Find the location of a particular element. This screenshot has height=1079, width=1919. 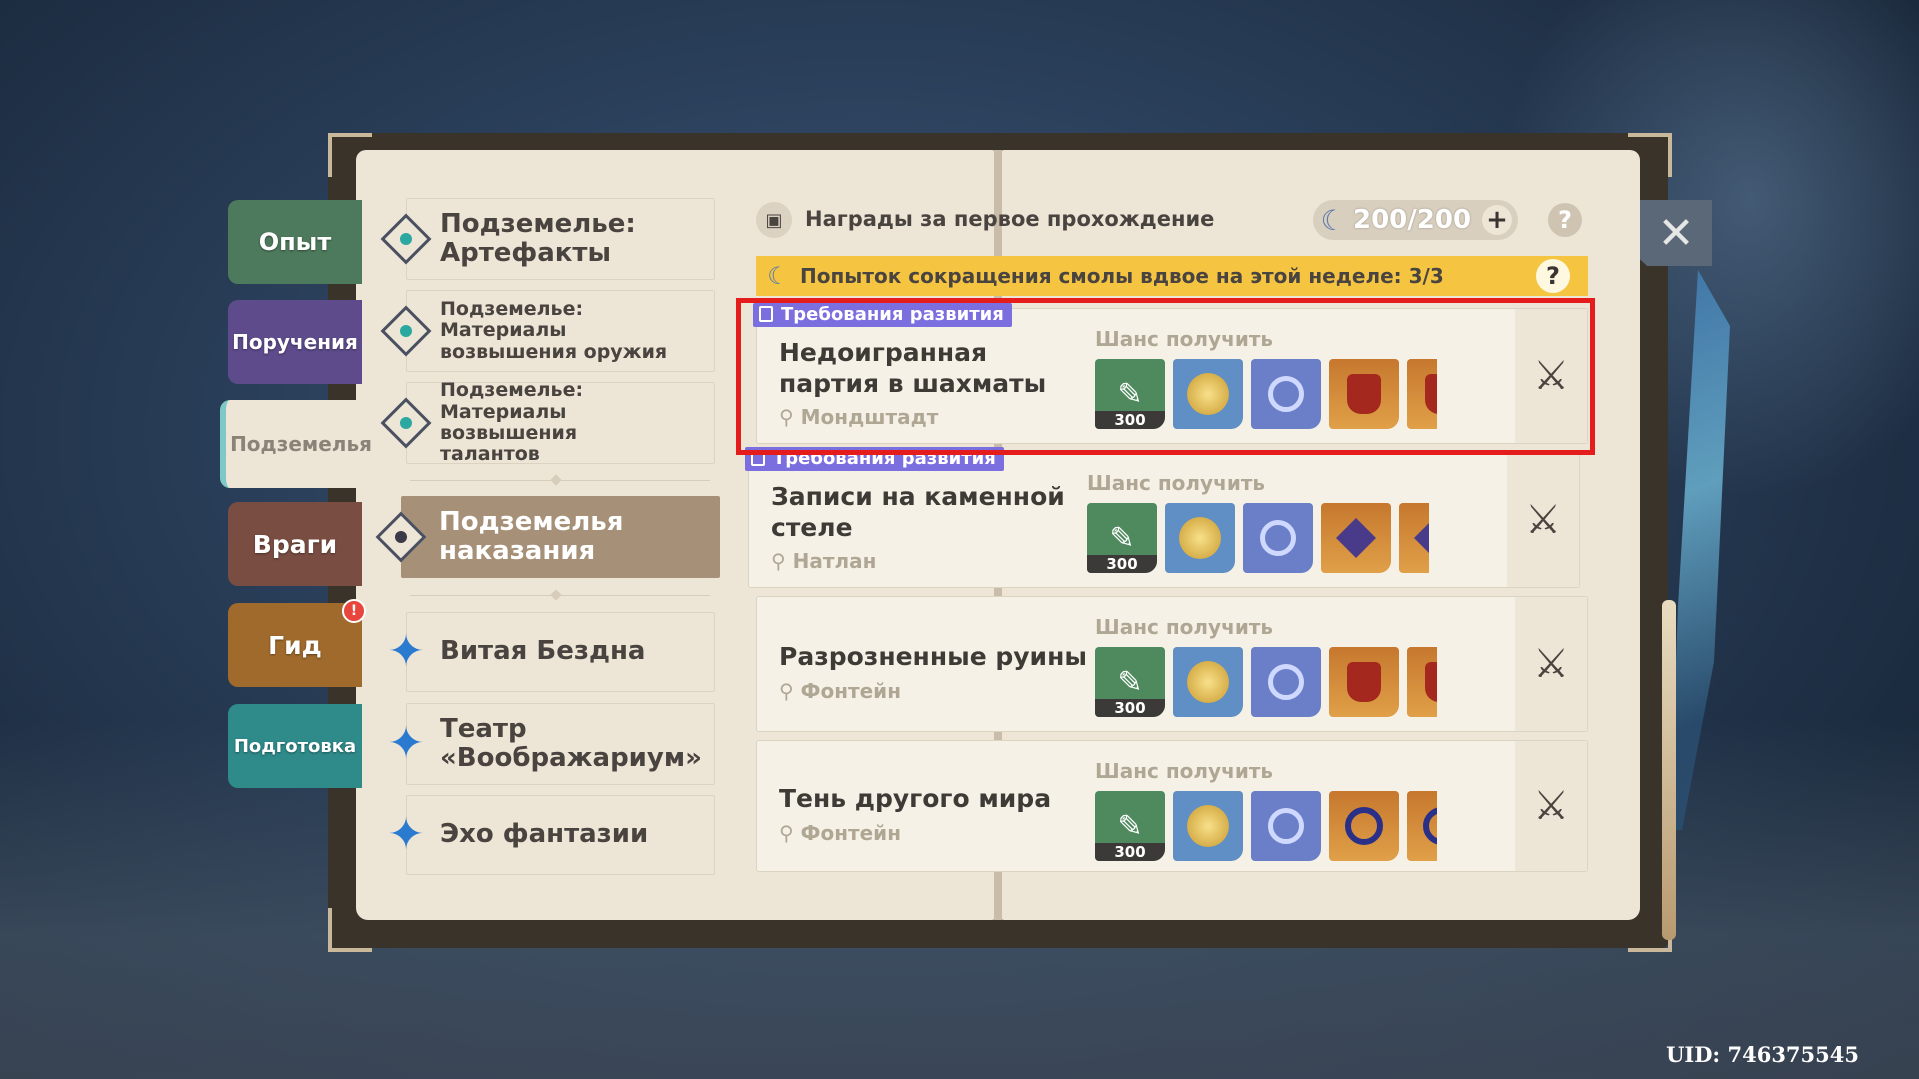

tab-experience-label: Опыт is located at coordinates (295, 242).